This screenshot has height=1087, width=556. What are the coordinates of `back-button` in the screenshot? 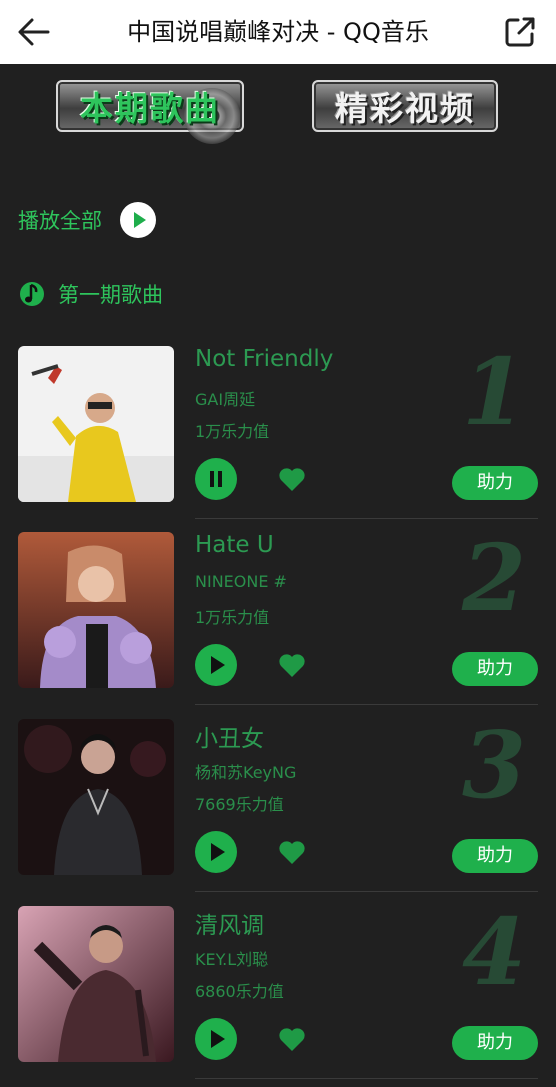 It's located at (34, 32).